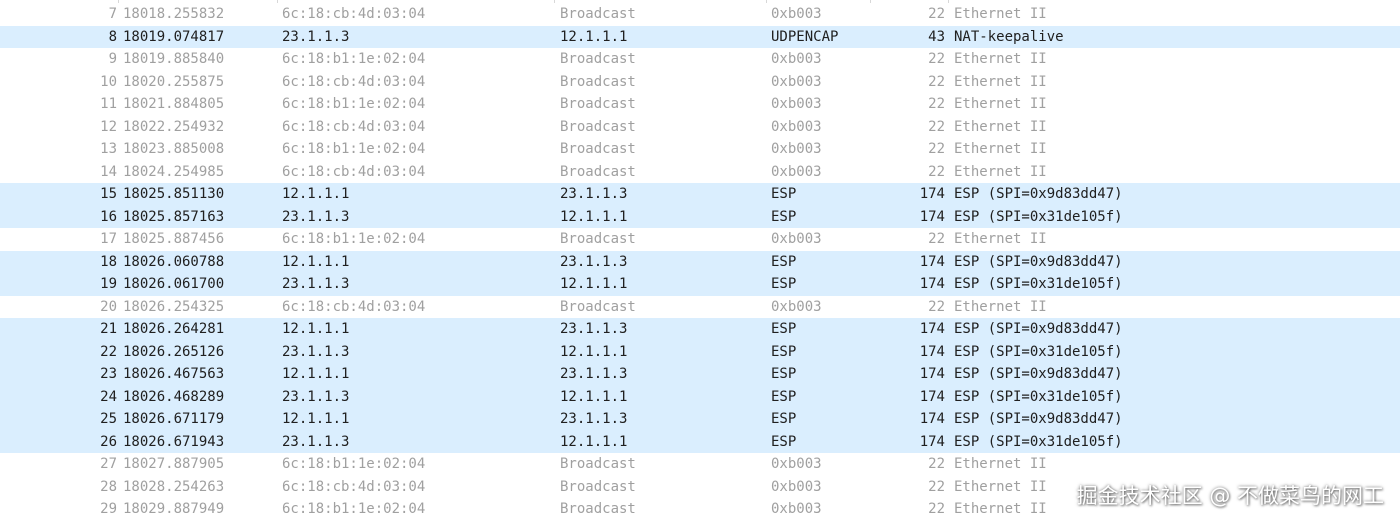 The image size is (1400, 524). What do you see at coordinates (174, 216) in the screenshot?
I see `packet-time: 18025.857163` at bounding box center [174, 216].